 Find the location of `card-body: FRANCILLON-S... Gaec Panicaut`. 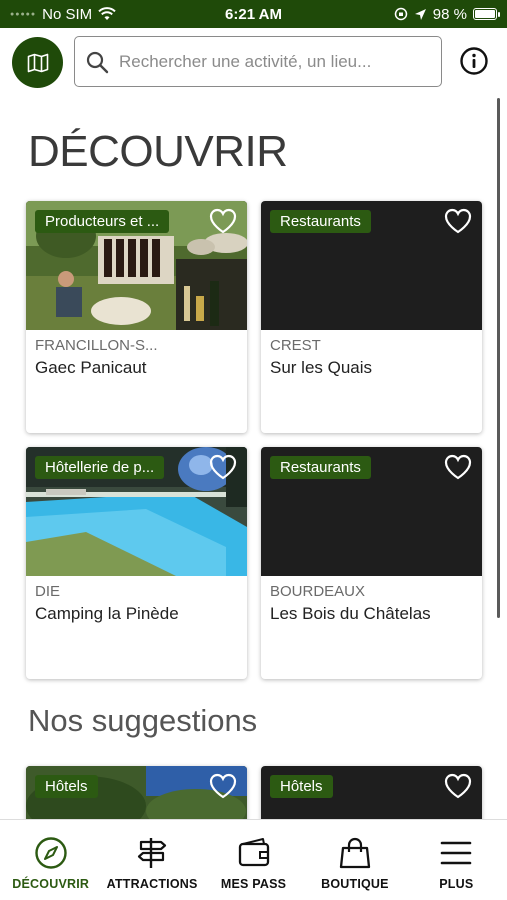

card-body: FRANCILLON-S... Gaec Panicaut is located at coordinates (136, 357).